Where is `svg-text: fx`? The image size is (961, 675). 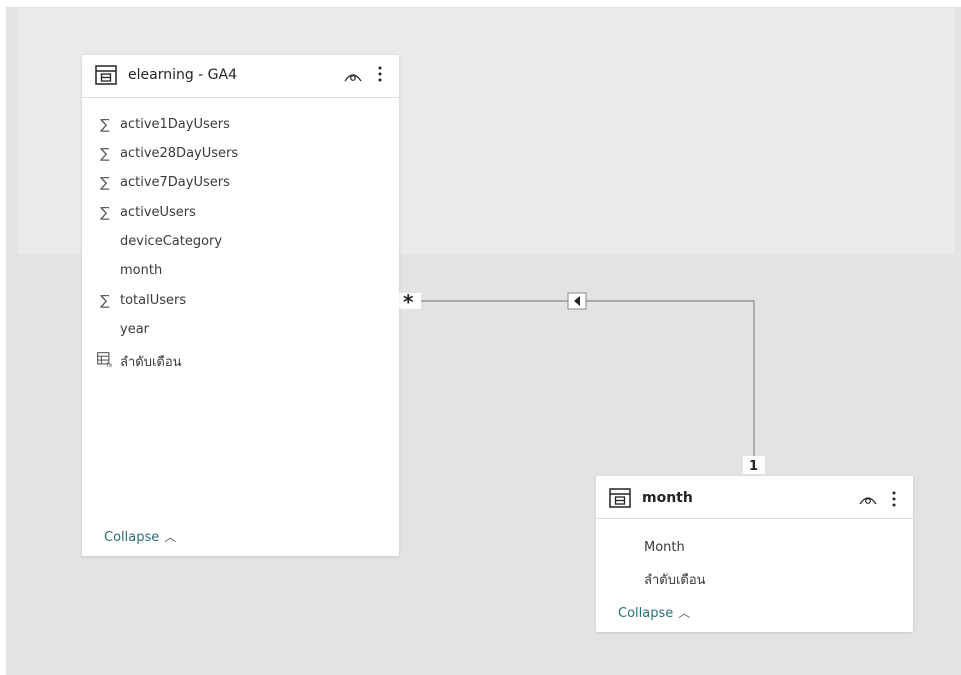
svg-text: fx is located at coordinates (109, 364).